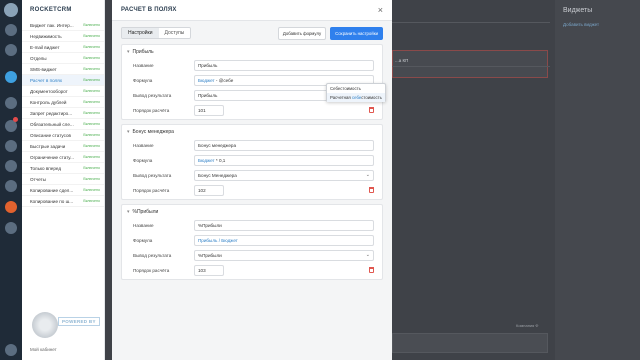  I want to click on order-row: Порядок расчёта 101, so click(253, 111).